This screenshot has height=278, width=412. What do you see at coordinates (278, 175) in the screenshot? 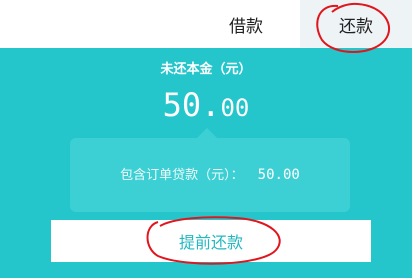
I see `order-loan-value: 50.00` at bounding box center [278, 175].